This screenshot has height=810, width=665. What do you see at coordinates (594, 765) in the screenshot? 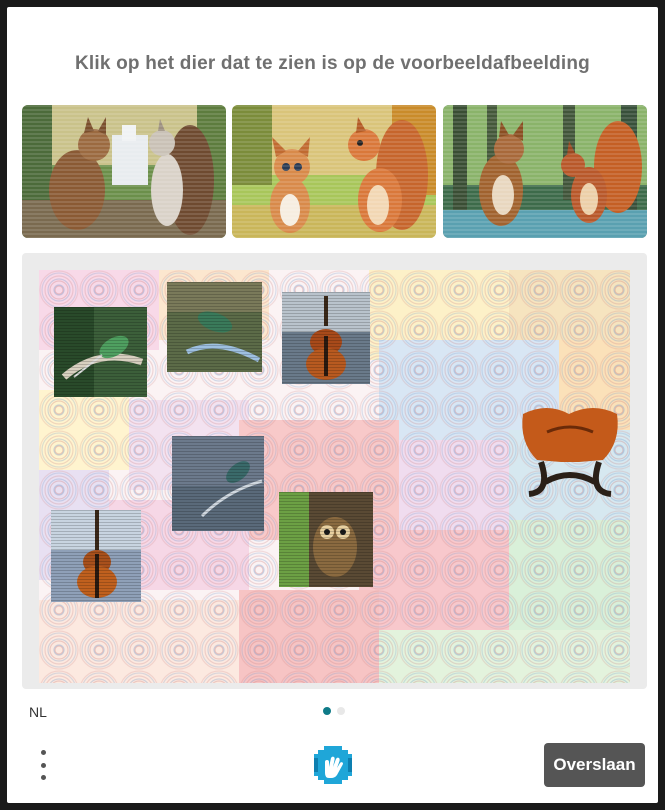
I see `skip-button: Overslaan` at bounding box center [594, 765].